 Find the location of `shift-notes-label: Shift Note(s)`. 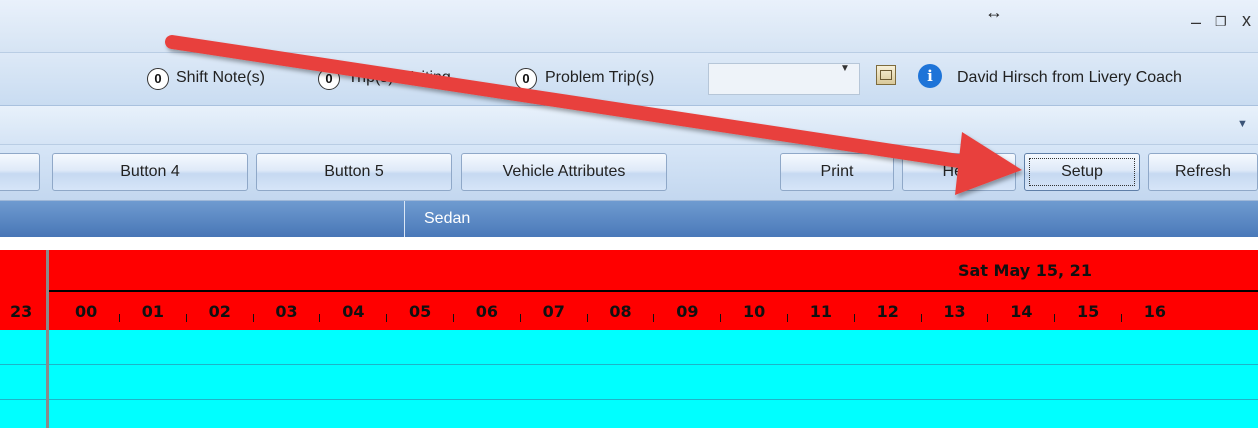

shift-notes-label: Shift Note(s) is located at coordinates (220, 78).